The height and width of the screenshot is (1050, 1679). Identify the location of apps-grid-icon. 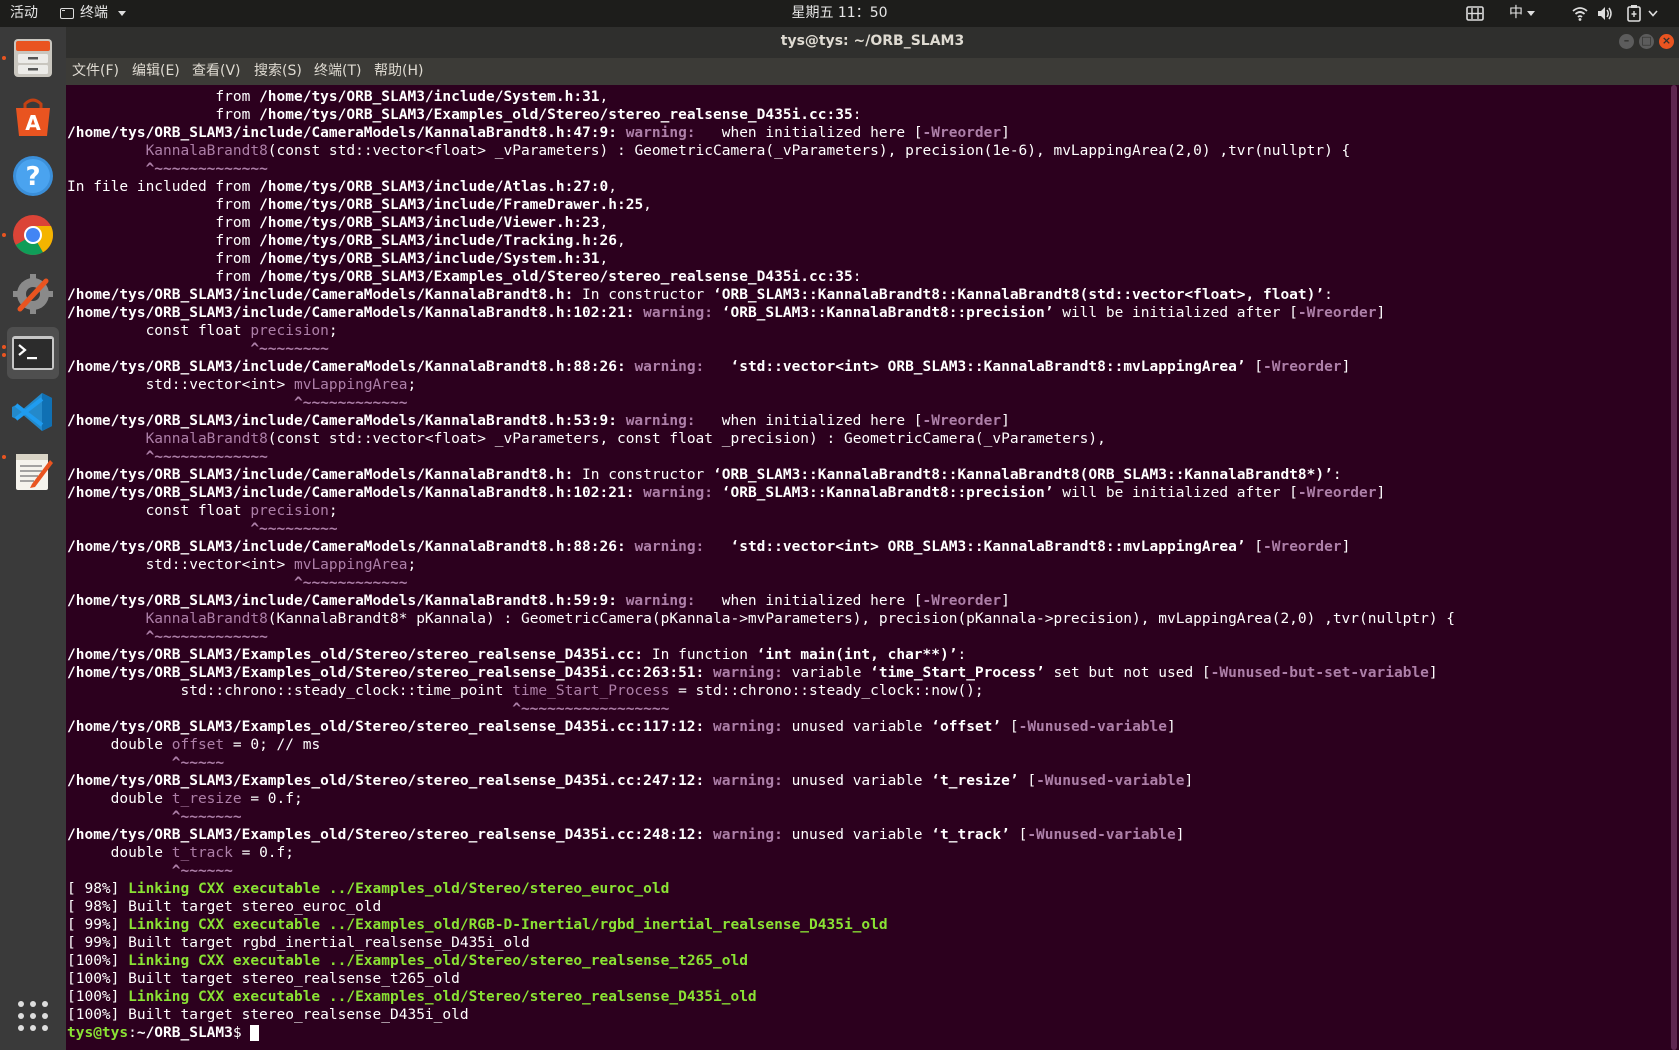
(33, 1016).